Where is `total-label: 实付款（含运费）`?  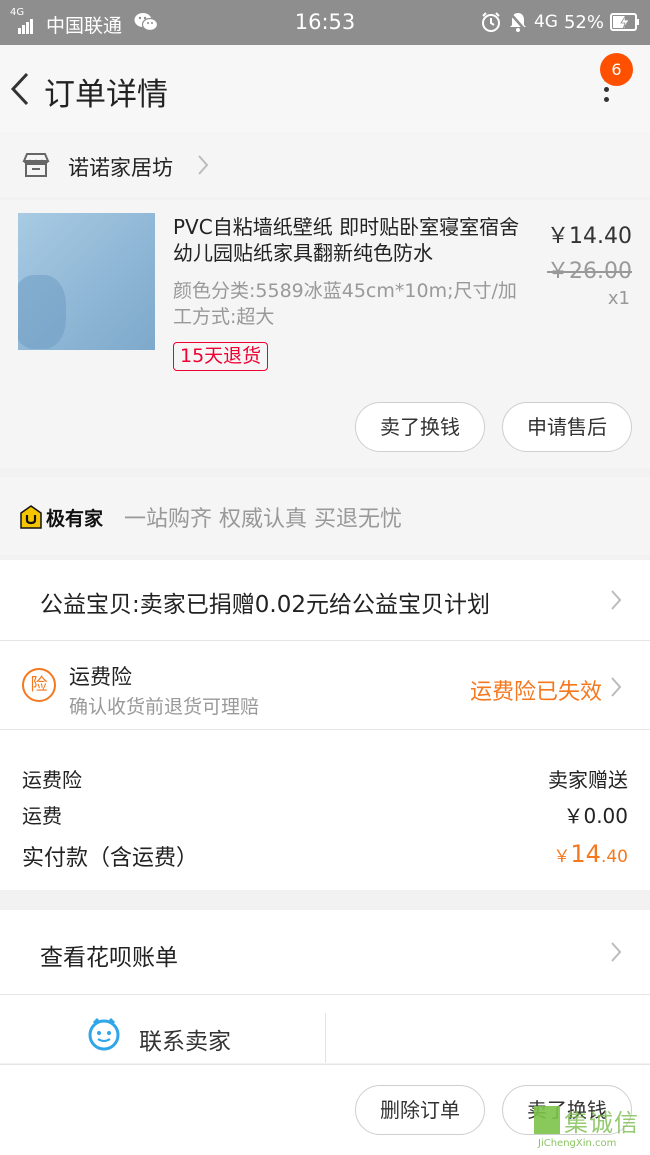 total-label: 实付款（含运费） is located at coordinates (110, 858).